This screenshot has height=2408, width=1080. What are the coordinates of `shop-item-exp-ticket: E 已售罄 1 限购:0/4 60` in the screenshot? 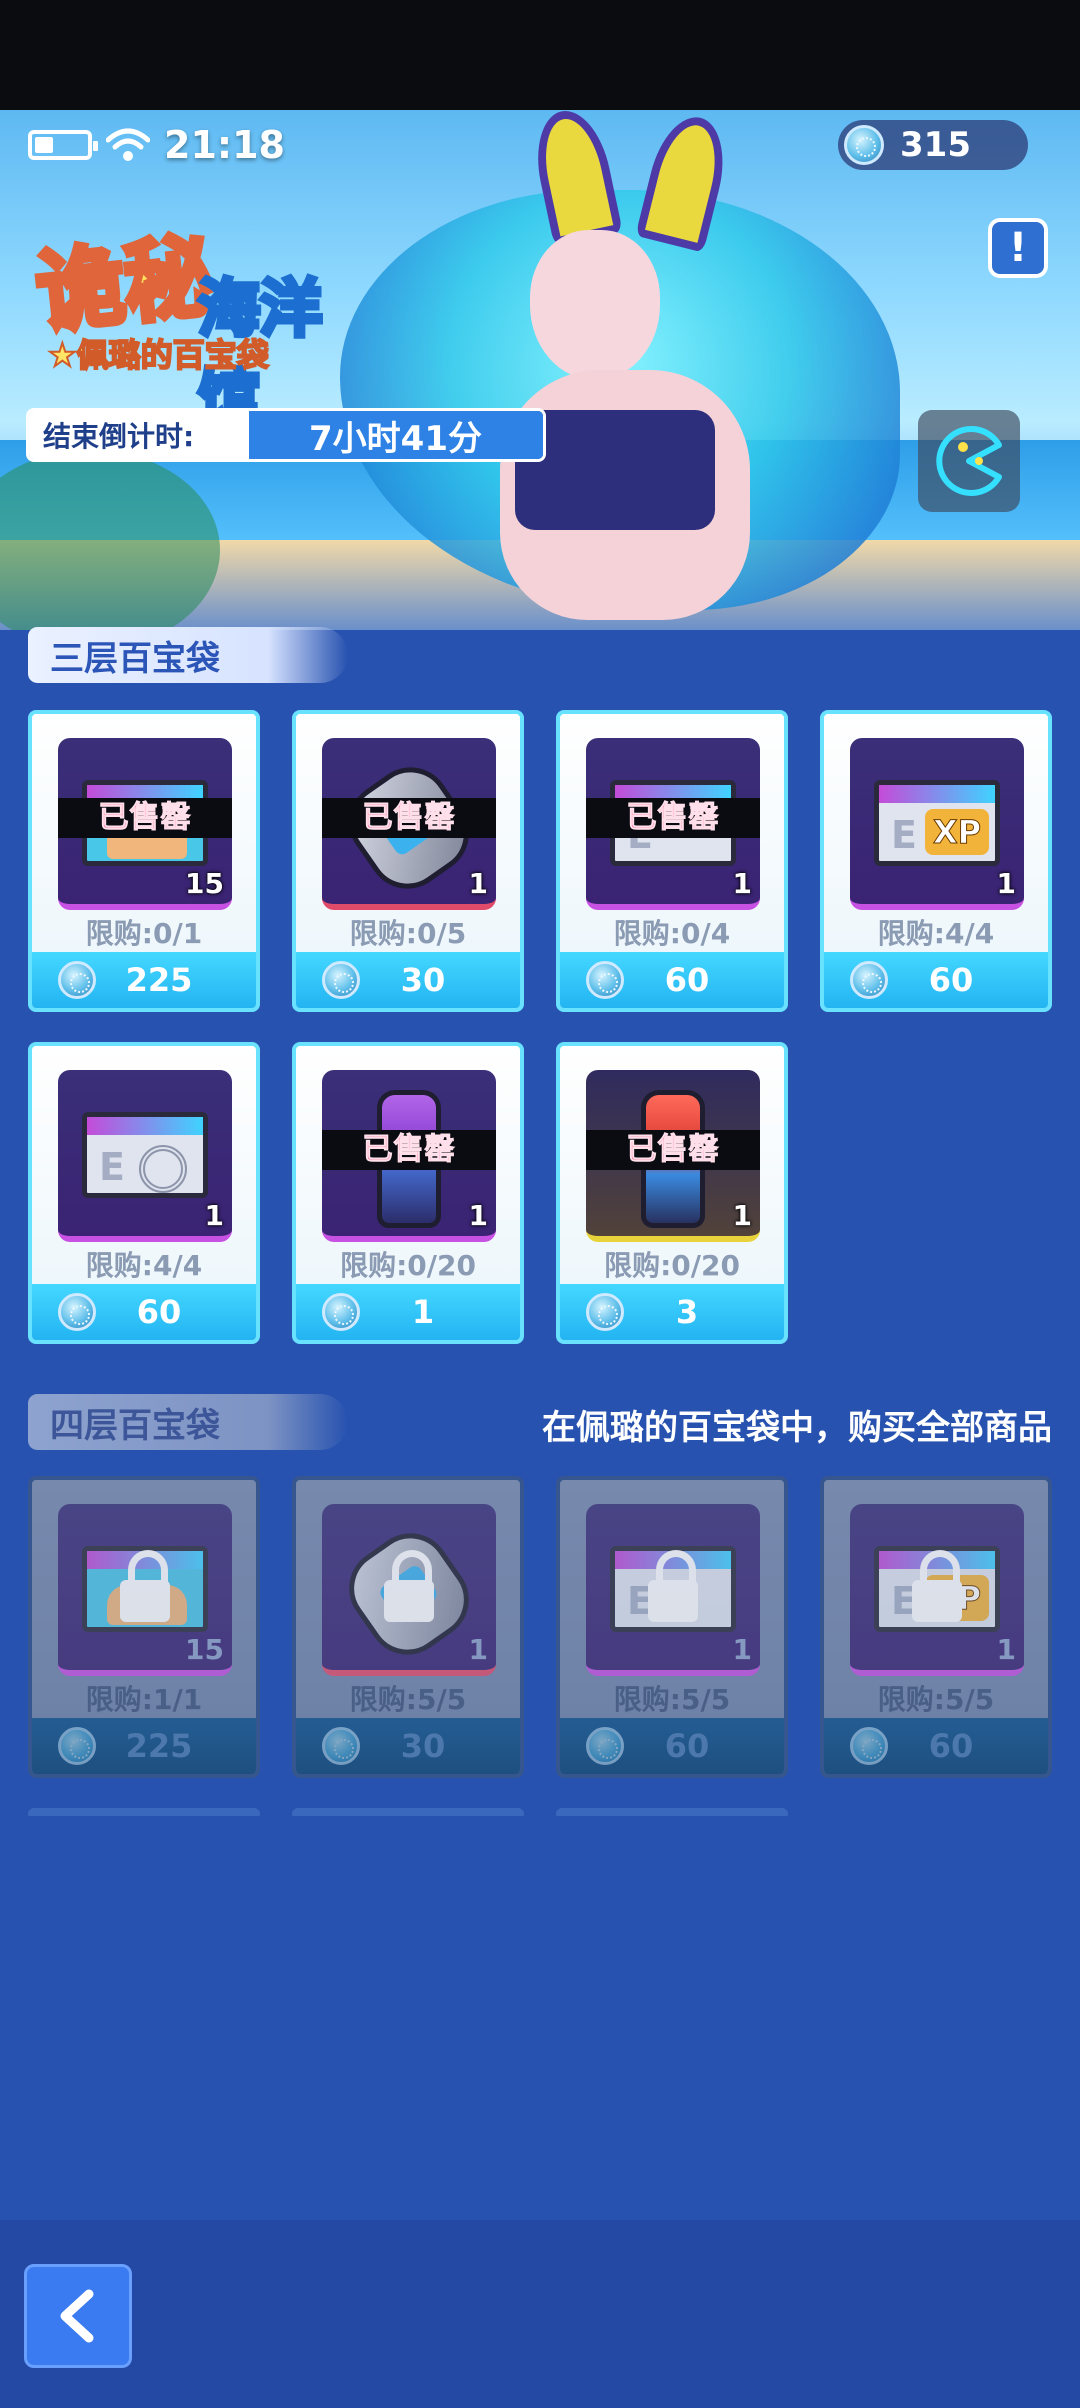 It's located at (672, 861).